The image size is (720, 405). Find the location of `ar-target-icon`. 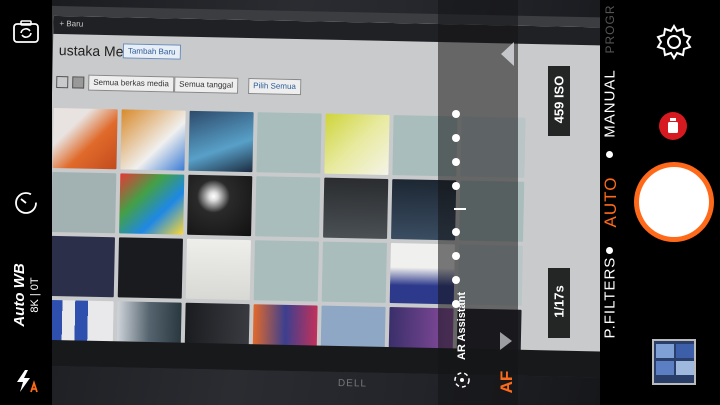

ar-target-icon is located at coordinates (462, 380).